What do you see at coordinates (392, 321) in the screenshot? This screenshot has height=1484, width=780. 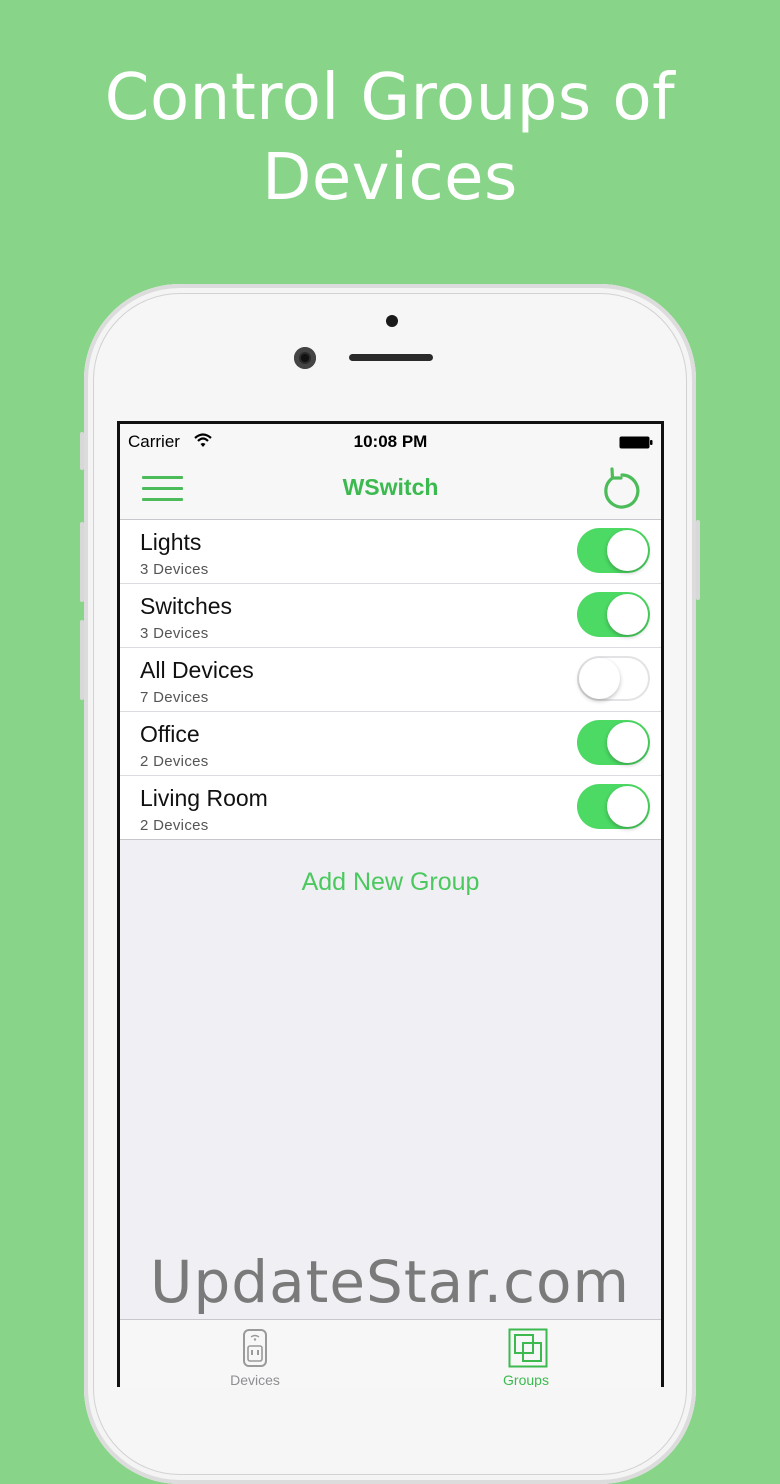 I see `proximity-sensor` at bounding box center [392, 321].